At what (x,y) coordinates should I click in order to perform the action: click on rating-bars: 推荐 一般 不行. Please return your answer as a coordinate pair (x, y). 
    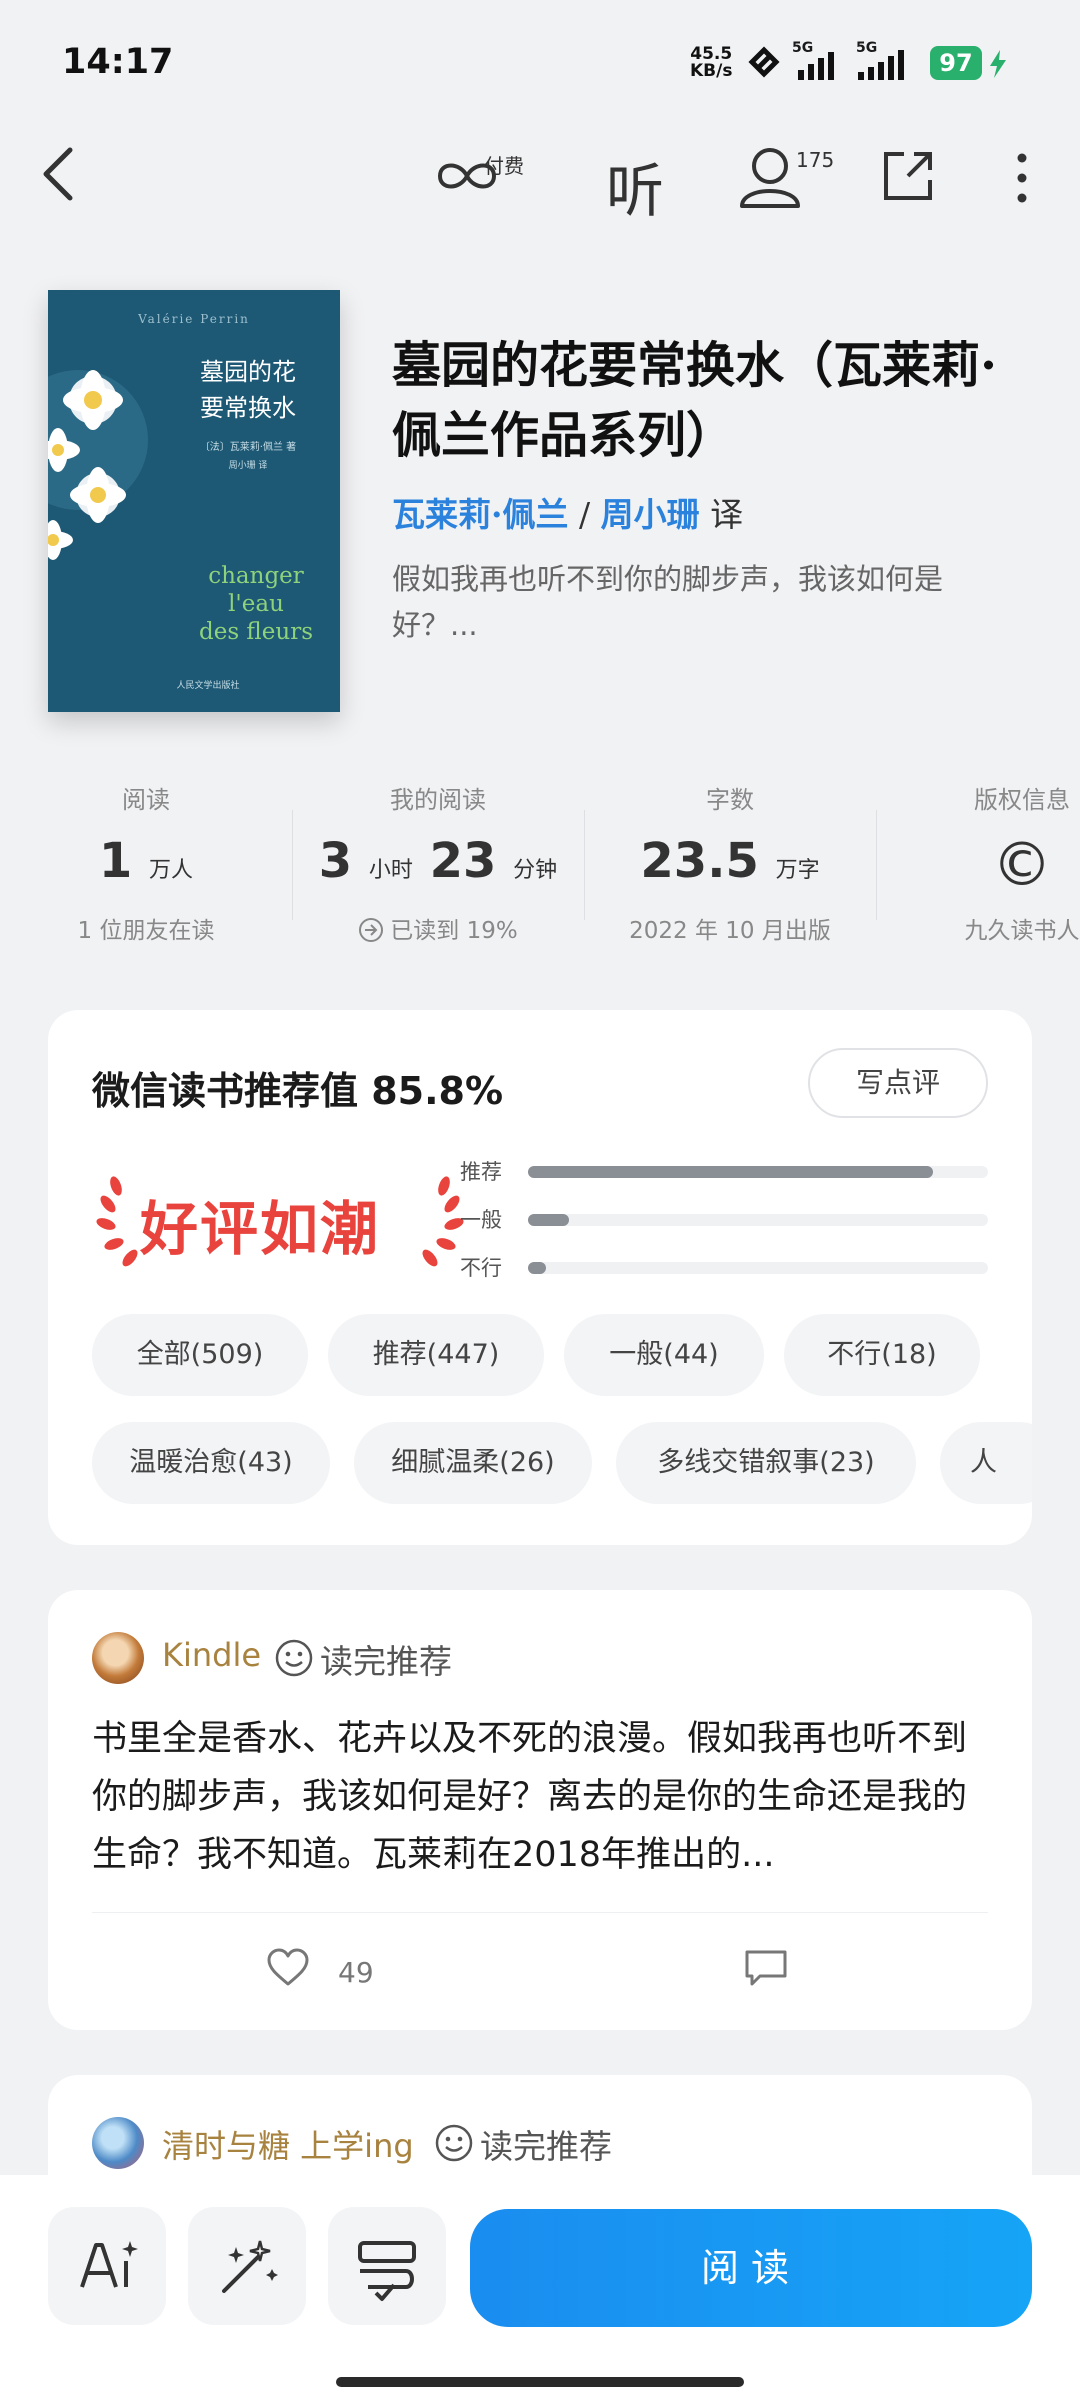
    Looking at the image, I should click on (730, 1222).